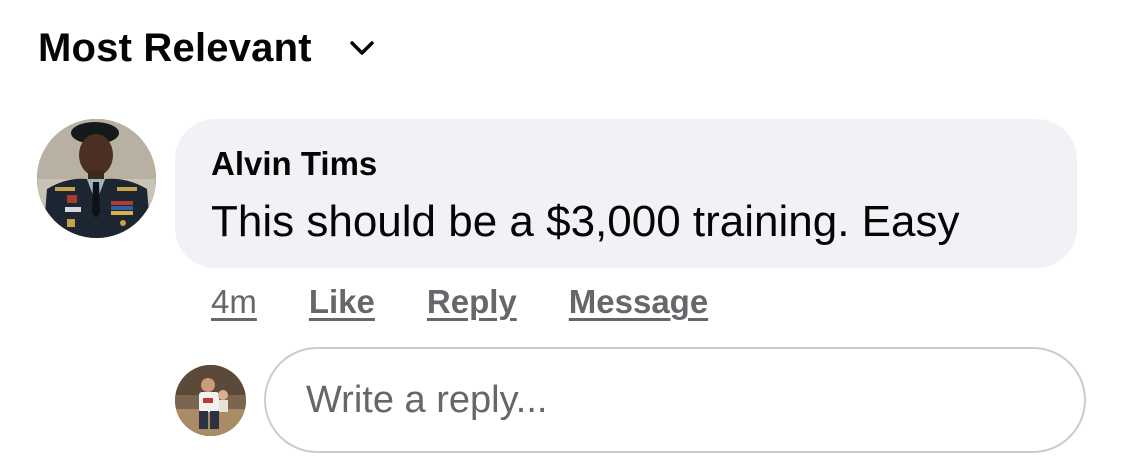 Image resolution: width=1125 pixels, height=467 pixels. What do you see at coordinates (585, 221) in the screenshot?
I see `comment-text: This should be a $3,000 training. Easy` at bounding box center [585, 221].